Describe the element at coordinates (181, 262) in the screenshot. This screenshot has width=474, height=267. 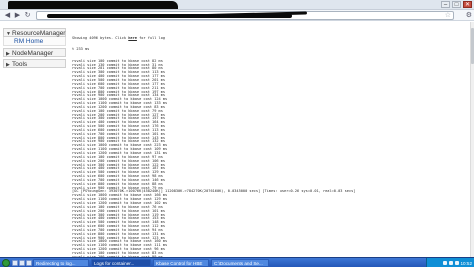
I see `taskbar-button: Kbase Control for HBE` at that location.